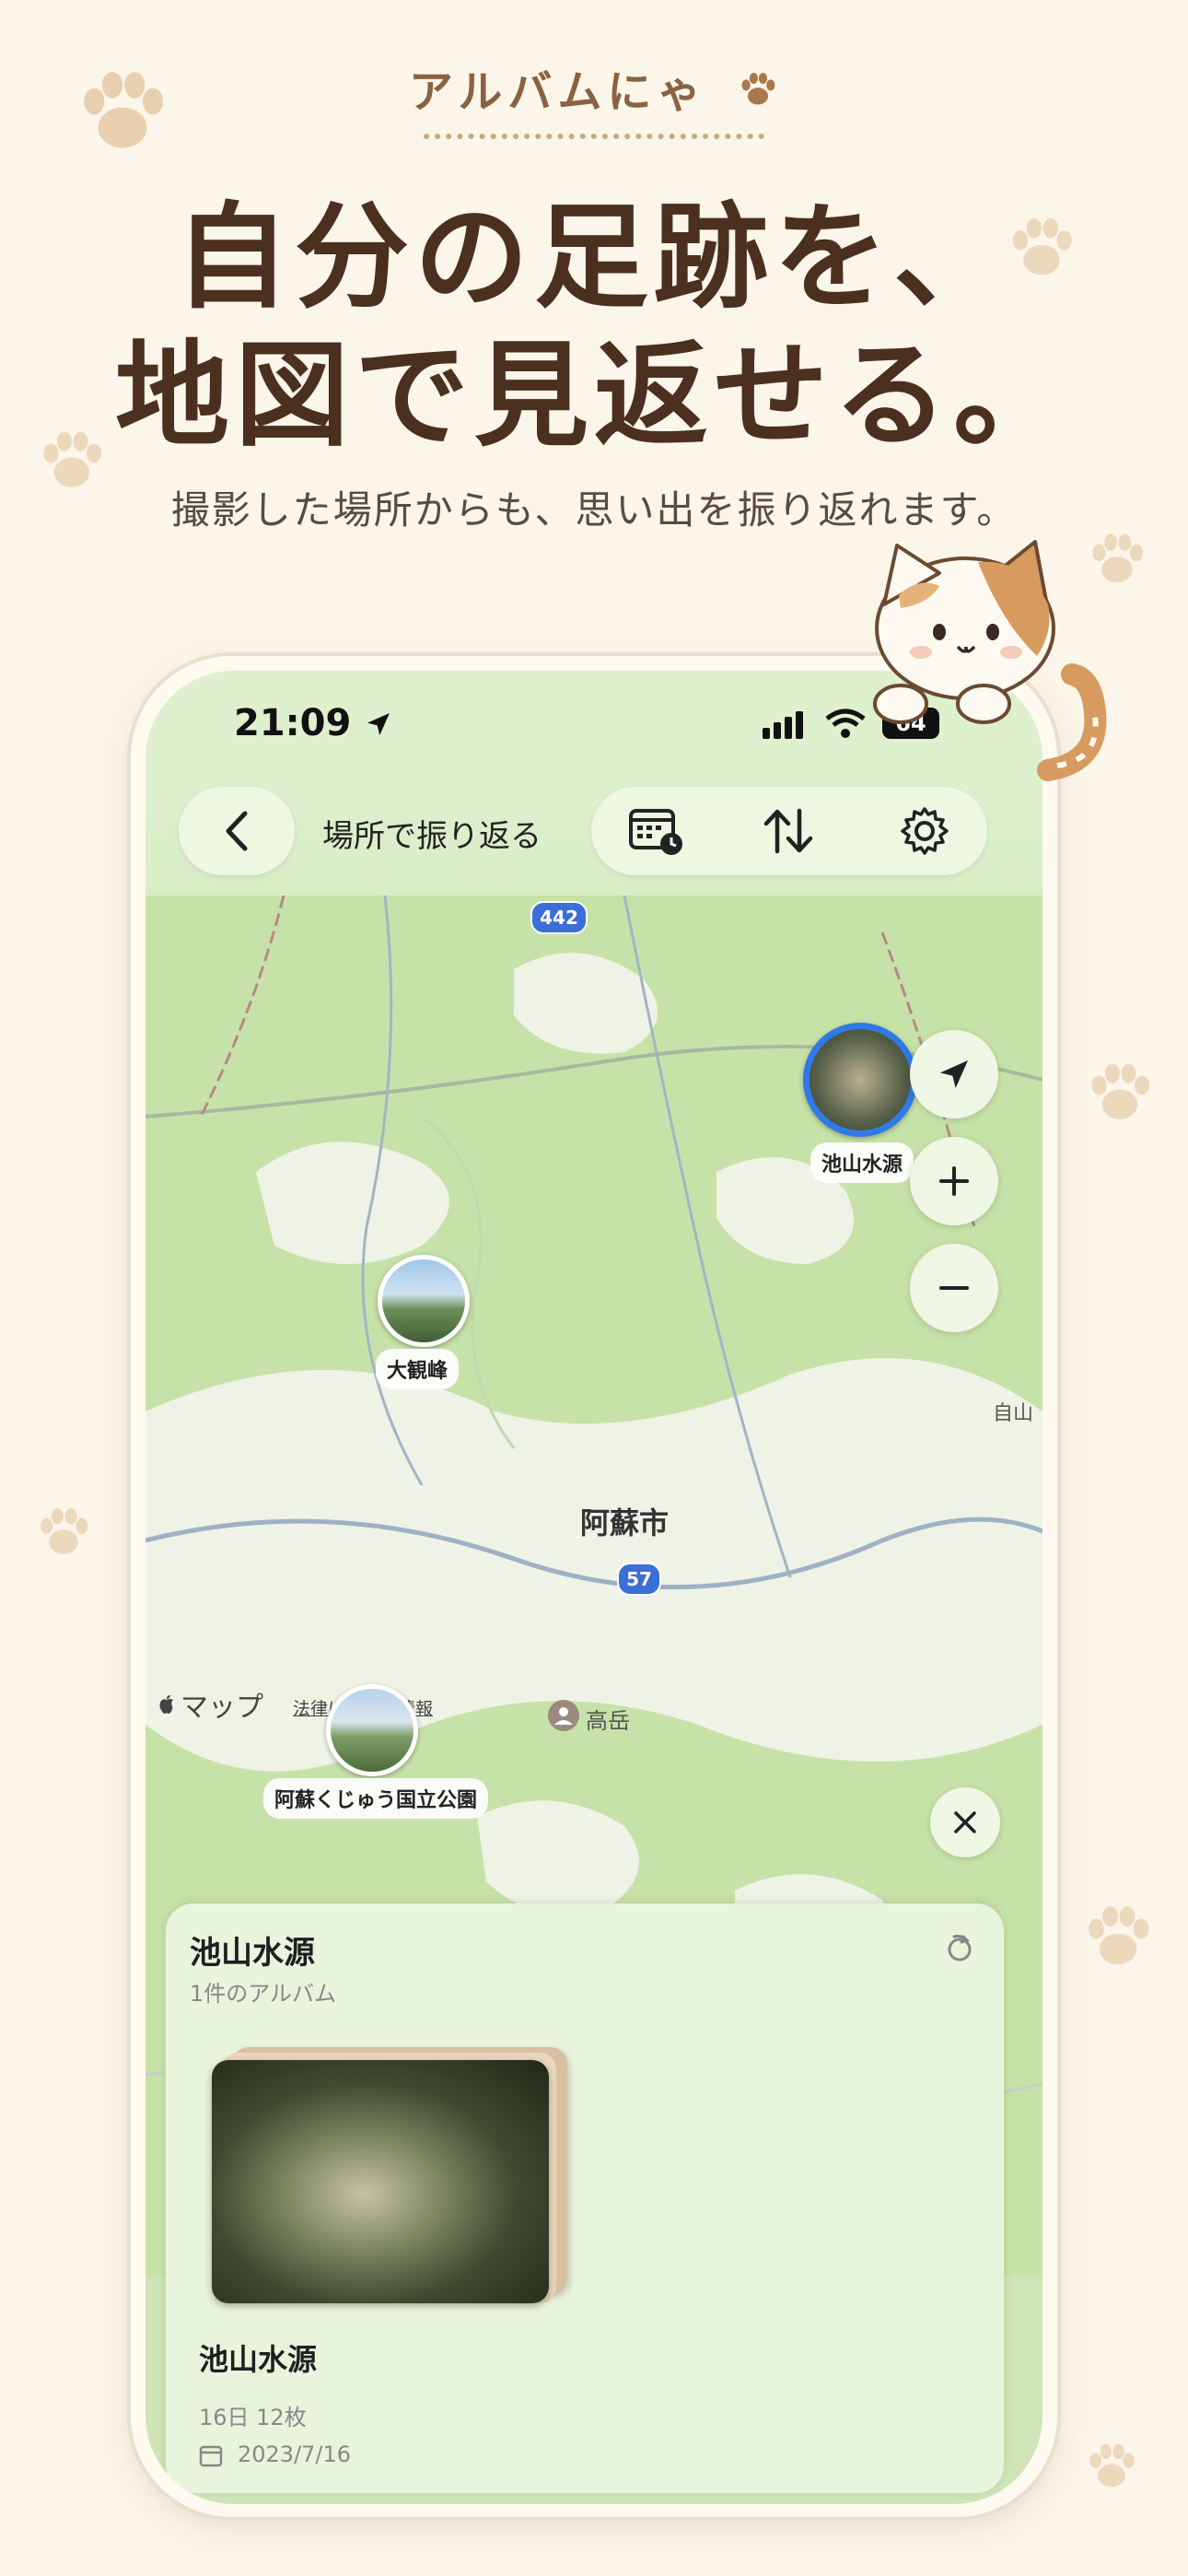 This screenshot has width=1188, height=2576. Describe the element at coordinates (559, 917) in the screenshot. I see `route-badge: 442` at that location.